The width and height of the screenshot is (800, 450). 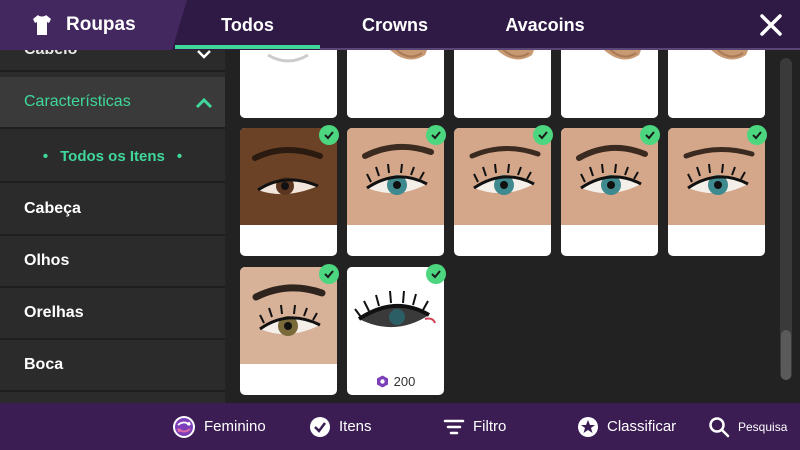 I want to click on brand-area: Roupas, so click(x=93, y=25).